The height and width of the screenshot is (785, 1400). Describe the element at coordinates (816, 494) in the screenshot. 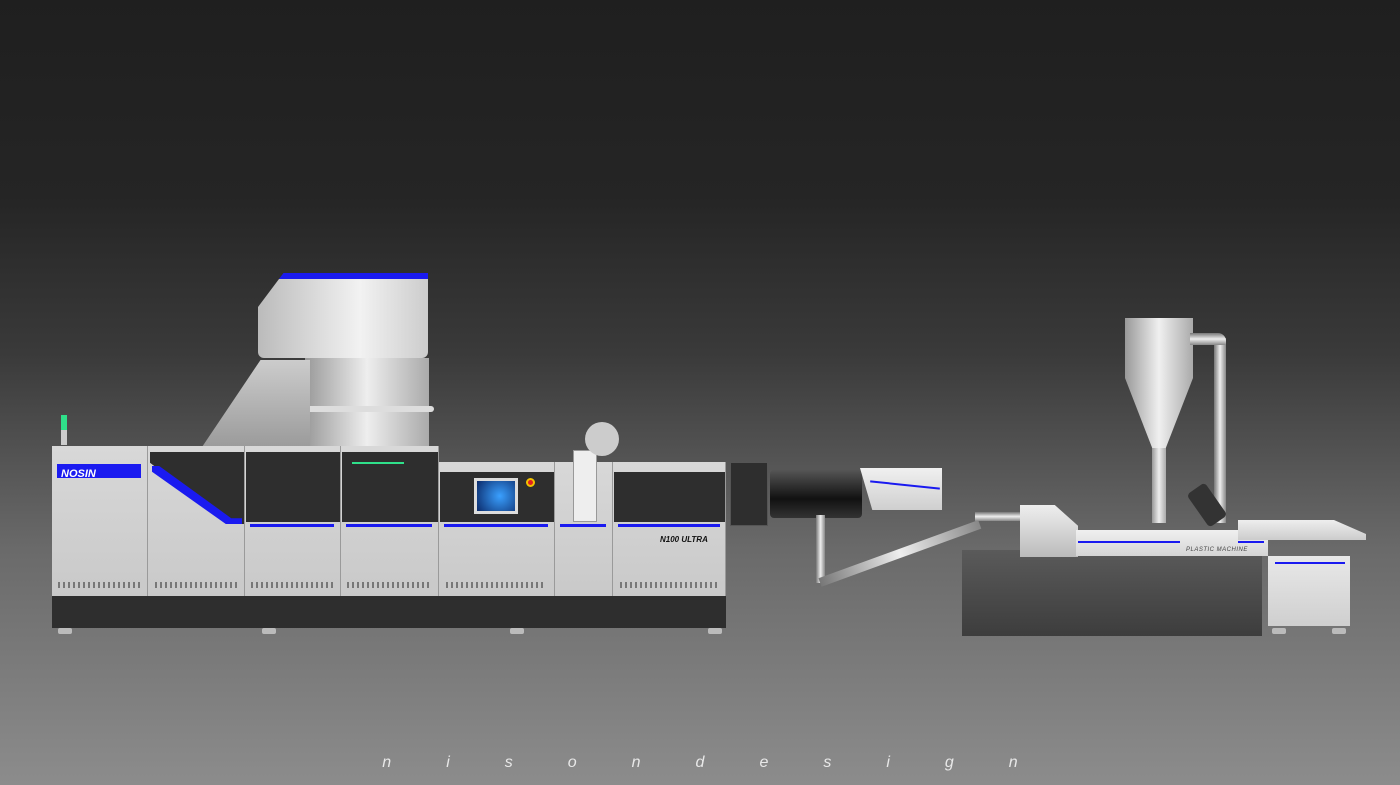

I see `die-cylinder` at that location.